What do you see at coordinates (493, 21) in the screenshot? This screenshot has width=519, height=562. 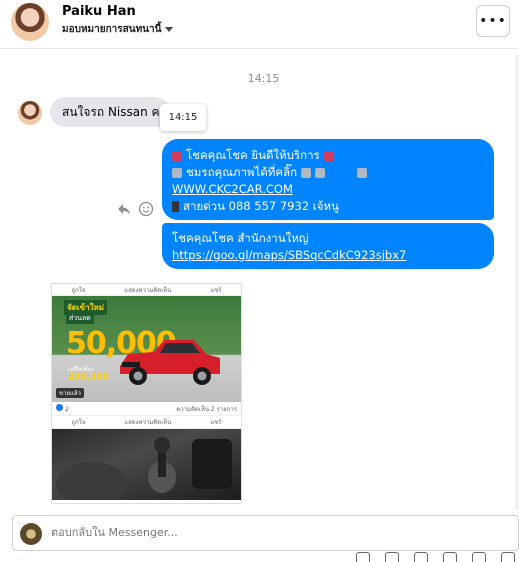 I see `more-options-button: •••` at bounding box center [493, 21].